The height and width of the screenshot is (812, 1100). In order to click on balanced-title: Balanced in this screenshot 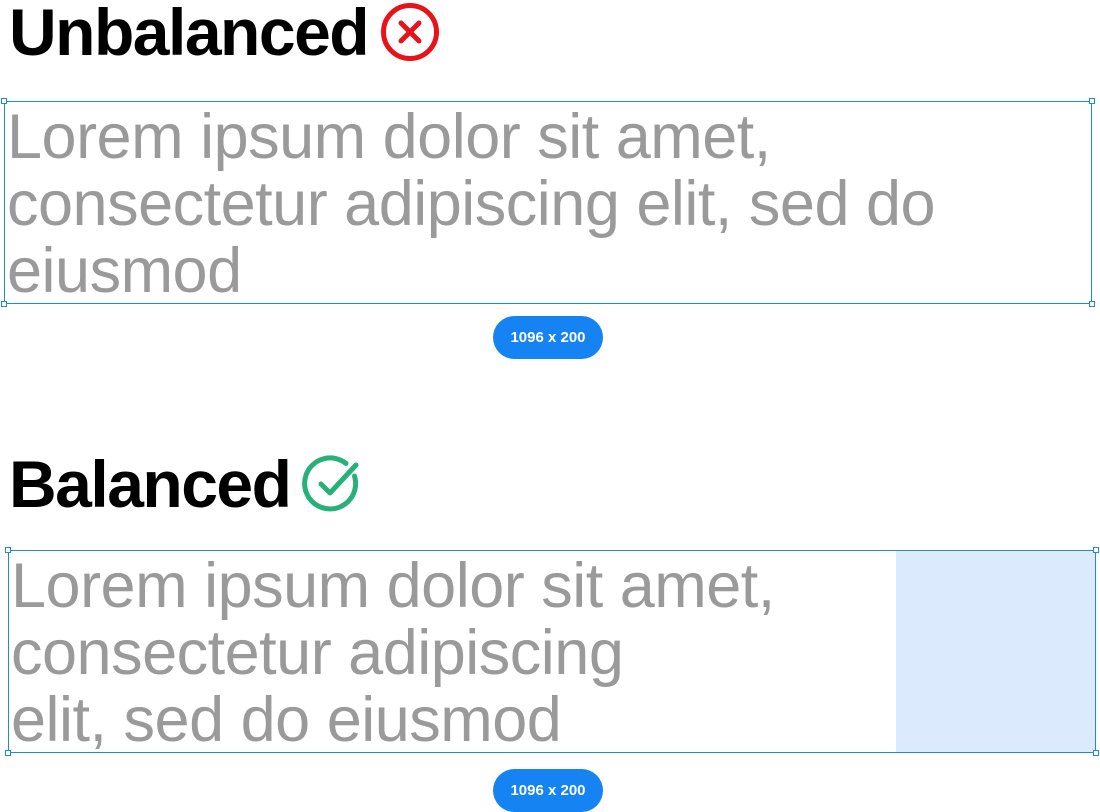, I will do `click(150, 484)`.